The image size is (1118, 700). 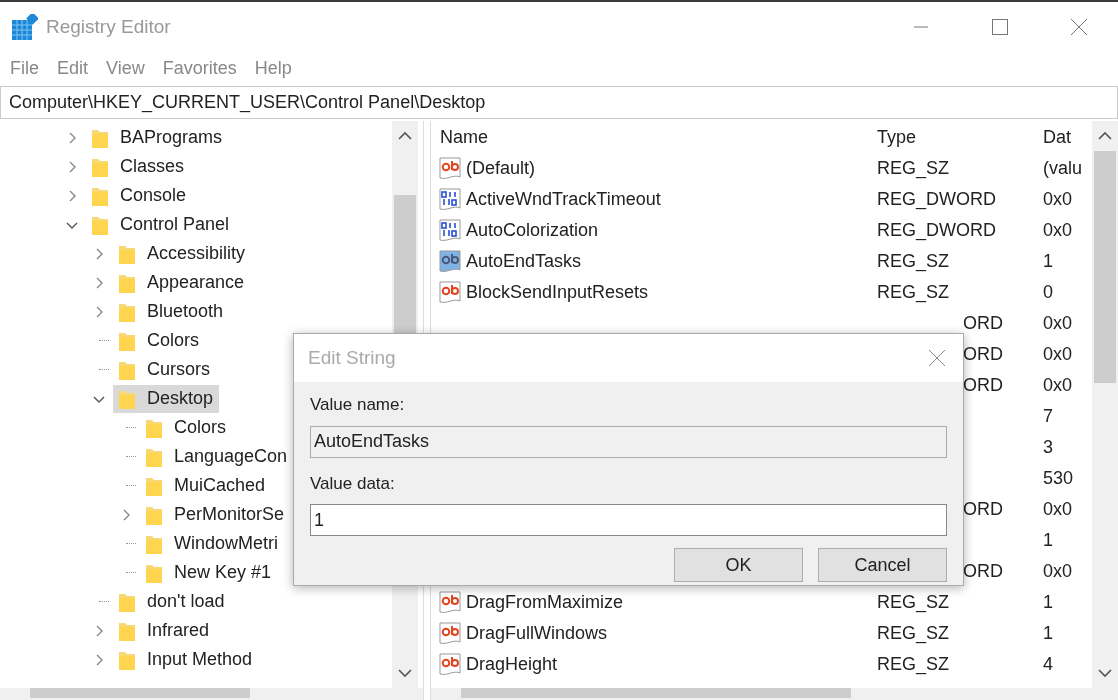 What do you see at coordinates (1058, 478) in the screenshot?
I see `table-cell-text: 530` at bounding box center [1058, 478].